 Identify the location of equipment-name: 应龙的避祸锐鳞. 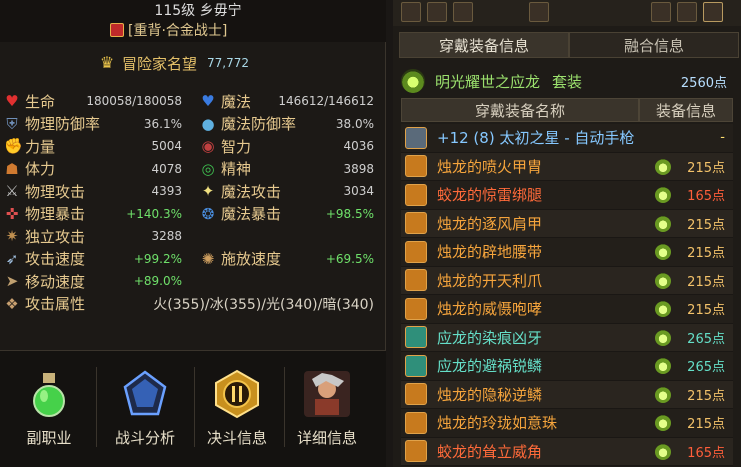
(490, 366).